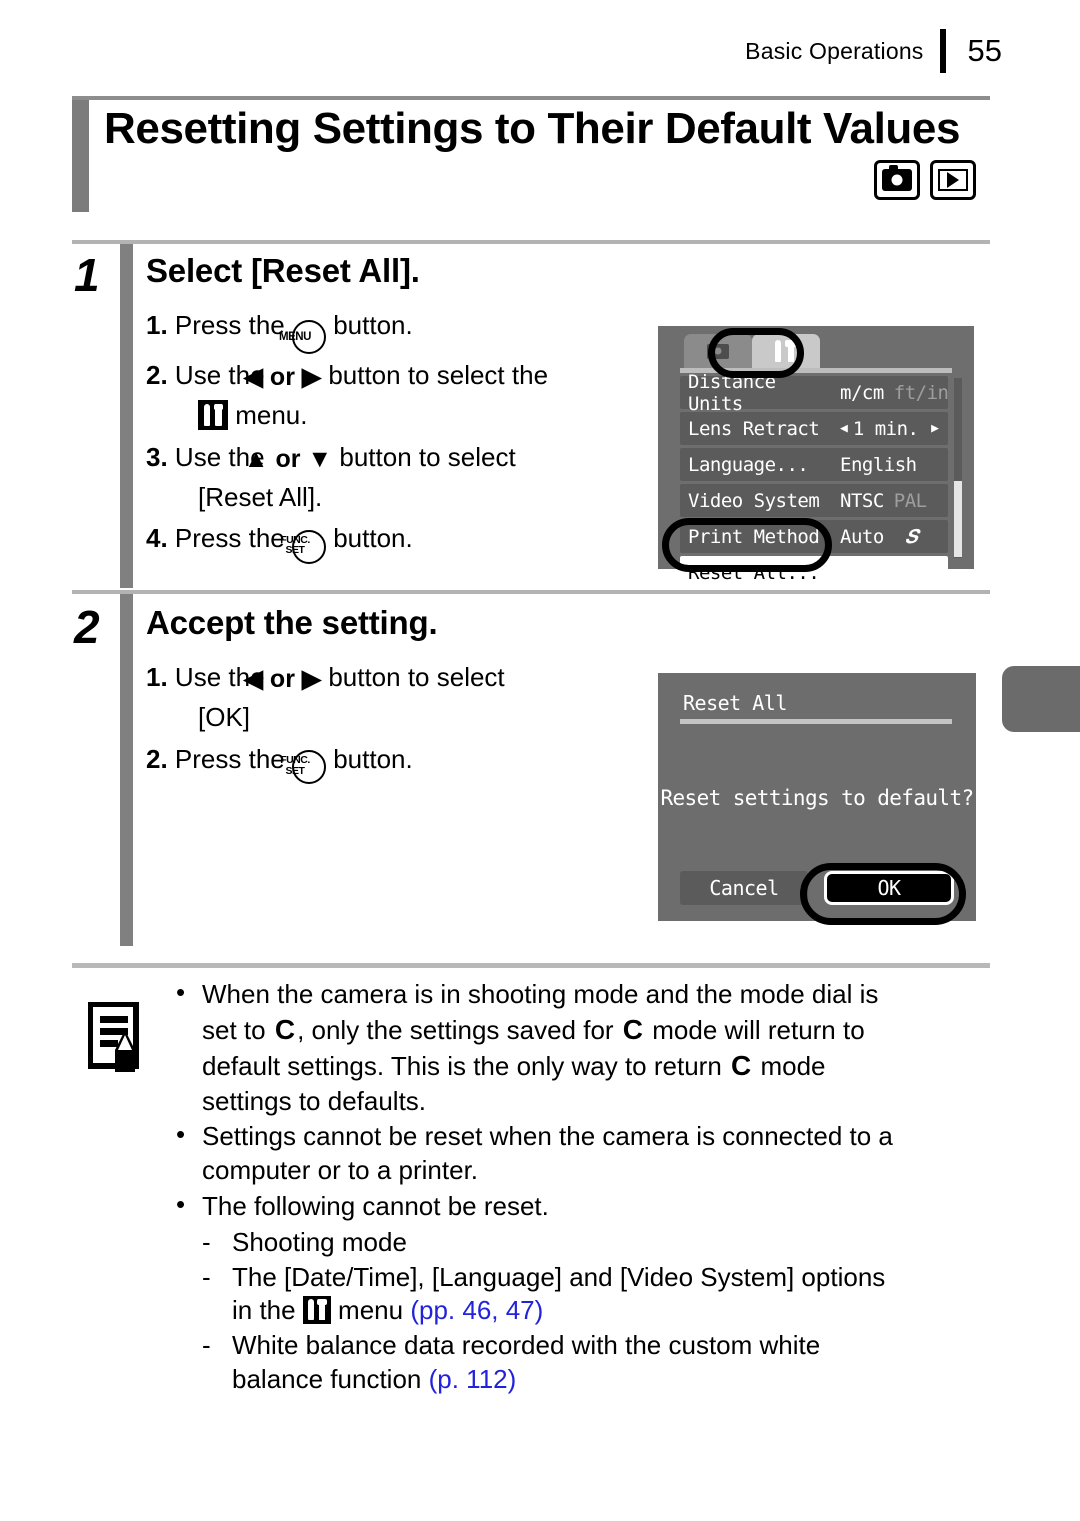  I want to click on note-sub-item-1: Shooting mode, so click(582, 1243).